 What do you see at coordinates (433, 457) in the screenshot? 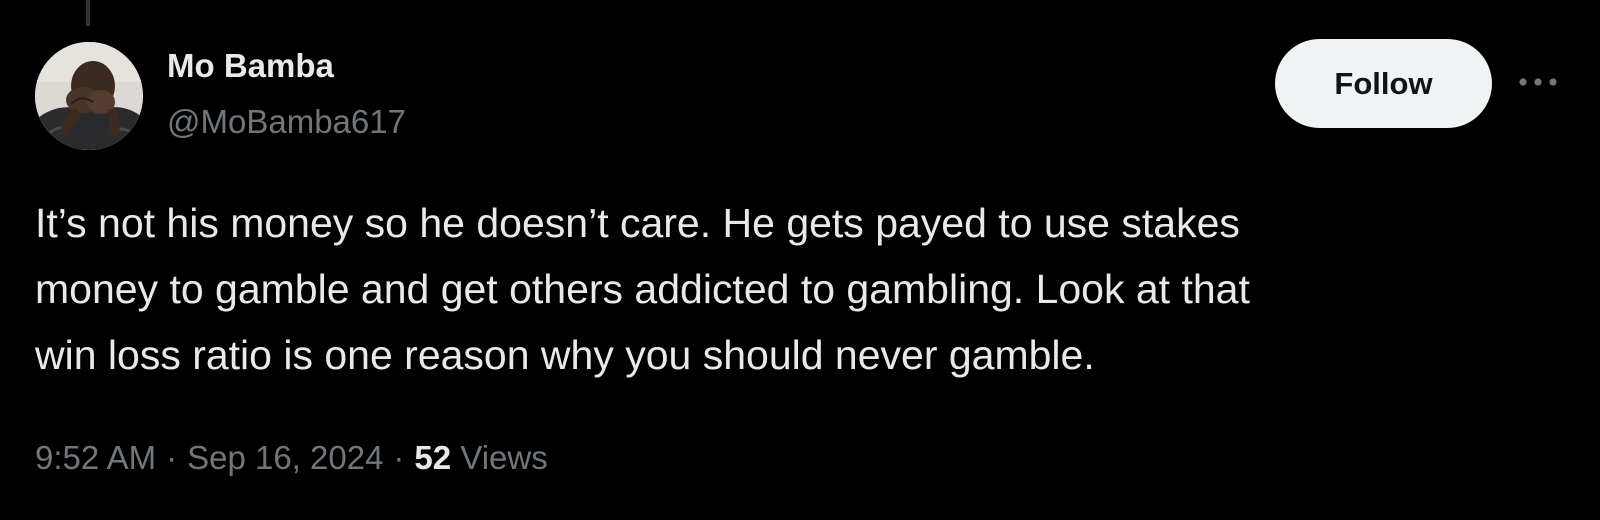
I see `views-count: 52` at bounding box center [433, 457].